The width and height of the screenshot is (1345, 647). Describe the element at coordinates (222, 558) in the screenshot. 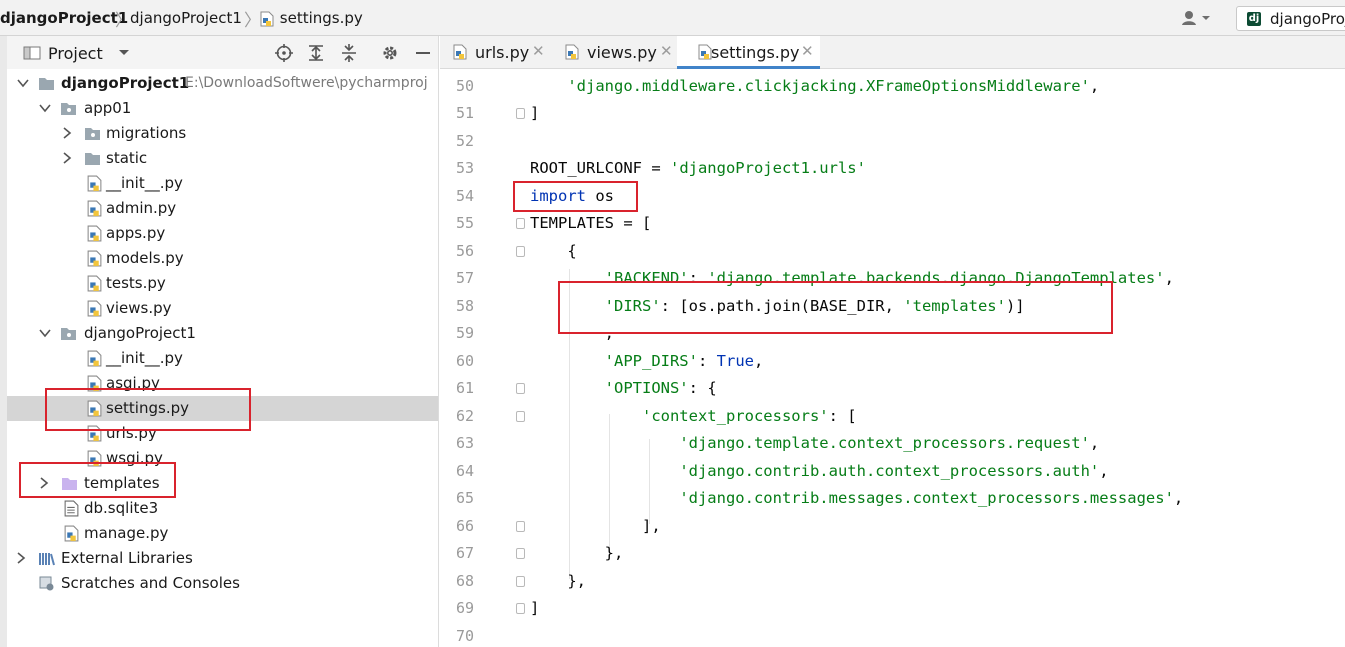

I see `tree-item-external-libraries: External Libraries` at that location.